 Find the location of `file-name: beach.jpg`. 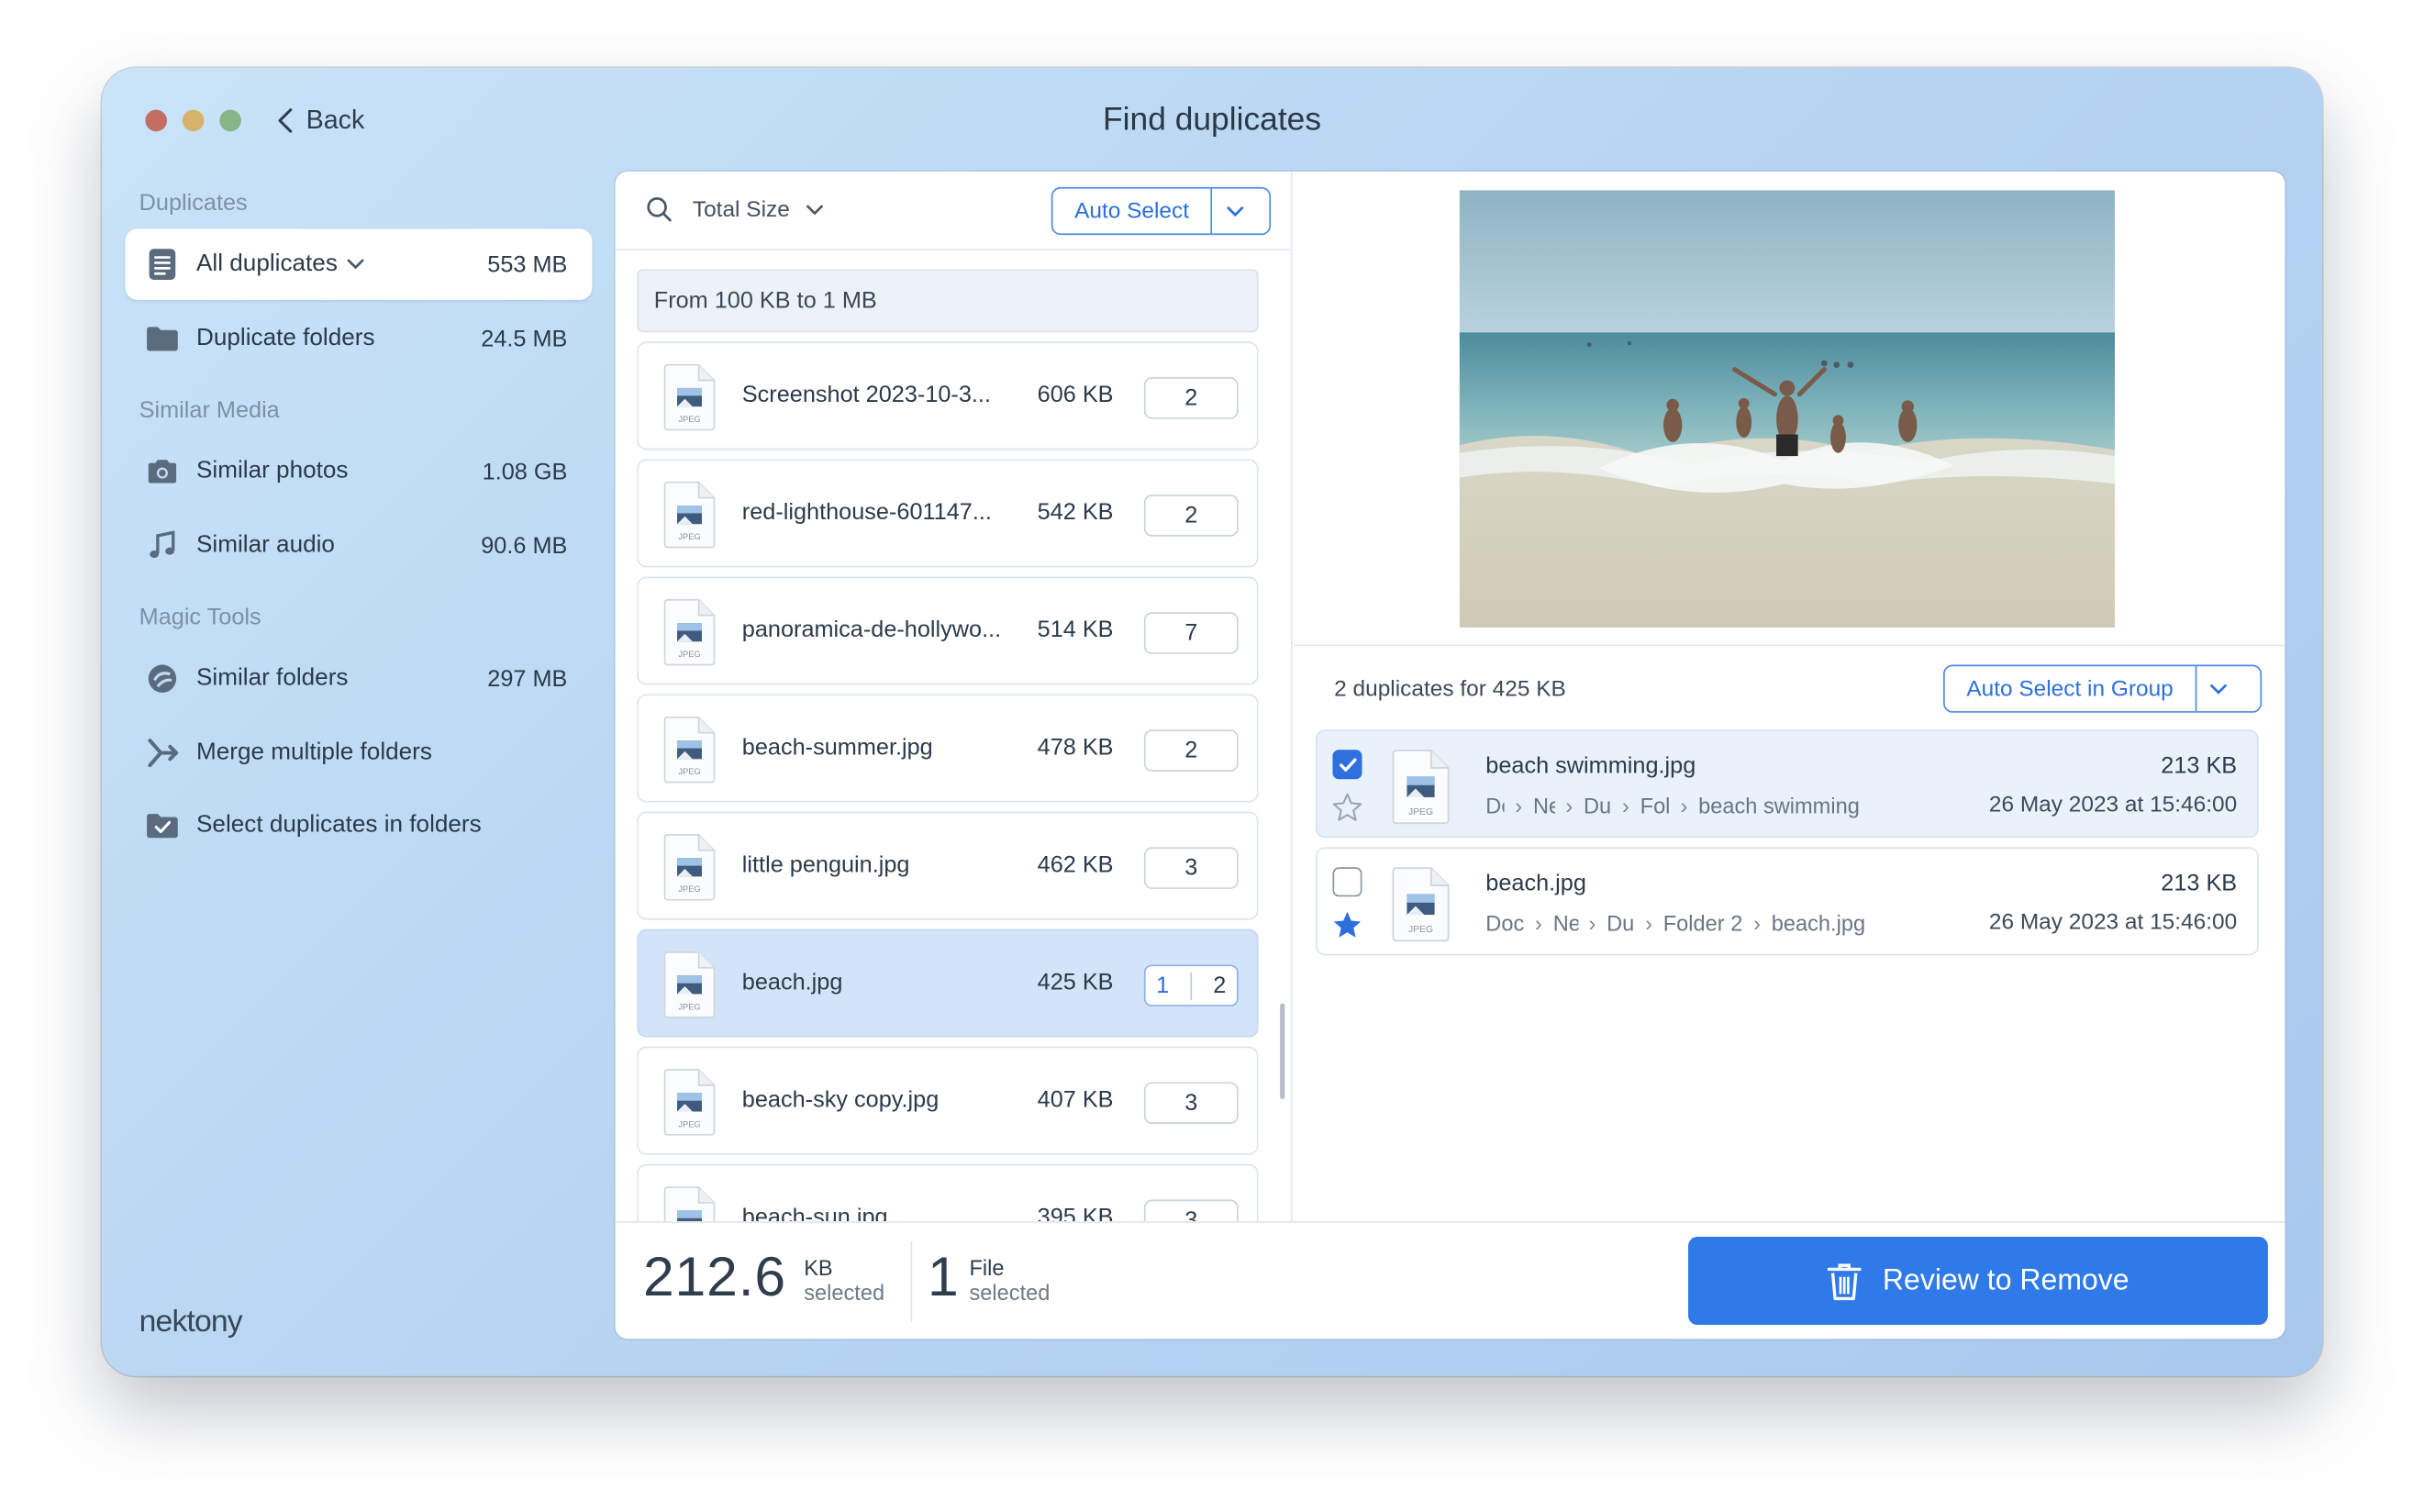

file-name: beach.jpg is located at coordinates (1535, 883).